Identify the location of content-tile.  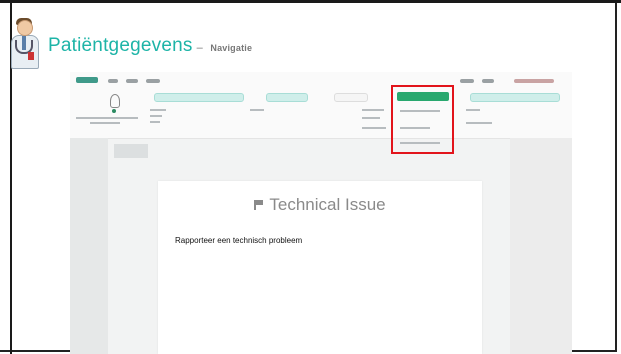
(131, 151).